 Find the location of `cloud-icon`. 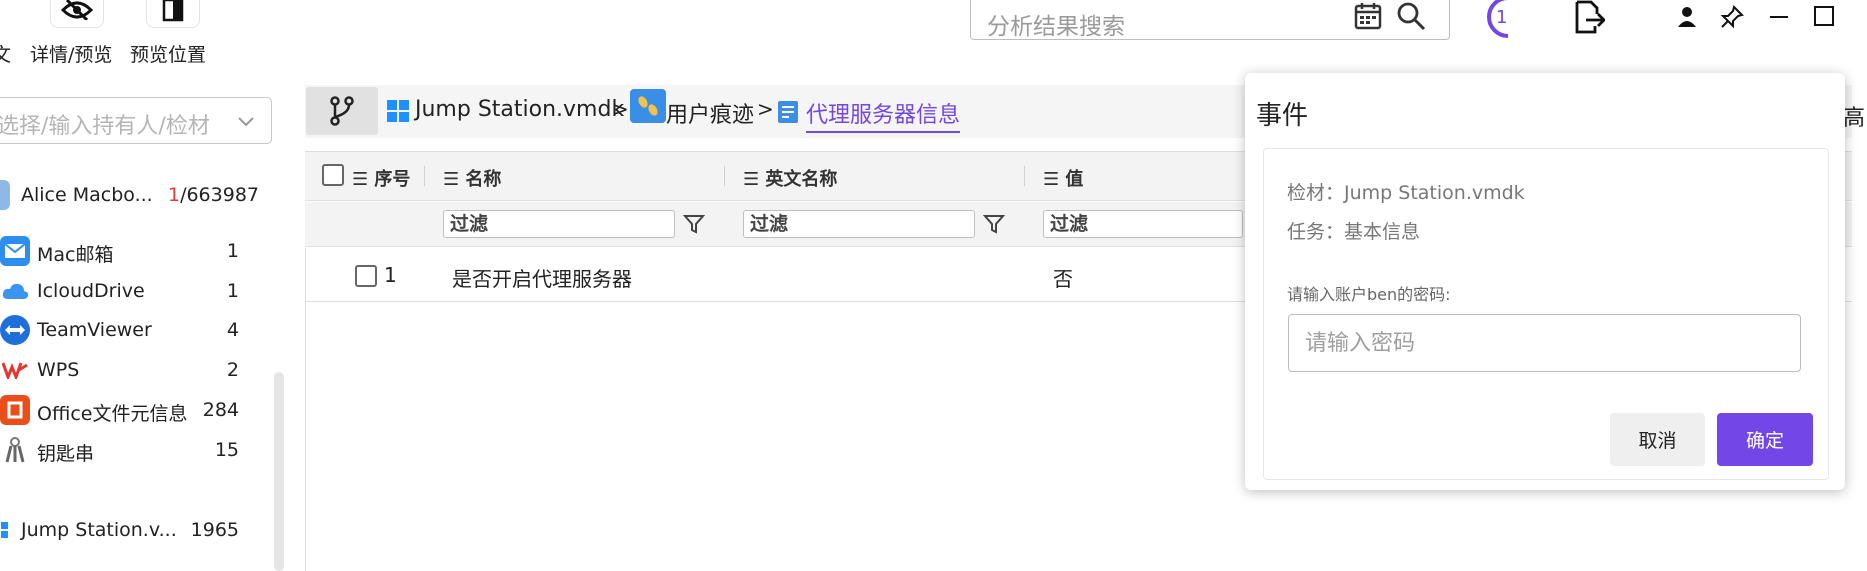

cloud-icon is located at coordinates (15, 291).